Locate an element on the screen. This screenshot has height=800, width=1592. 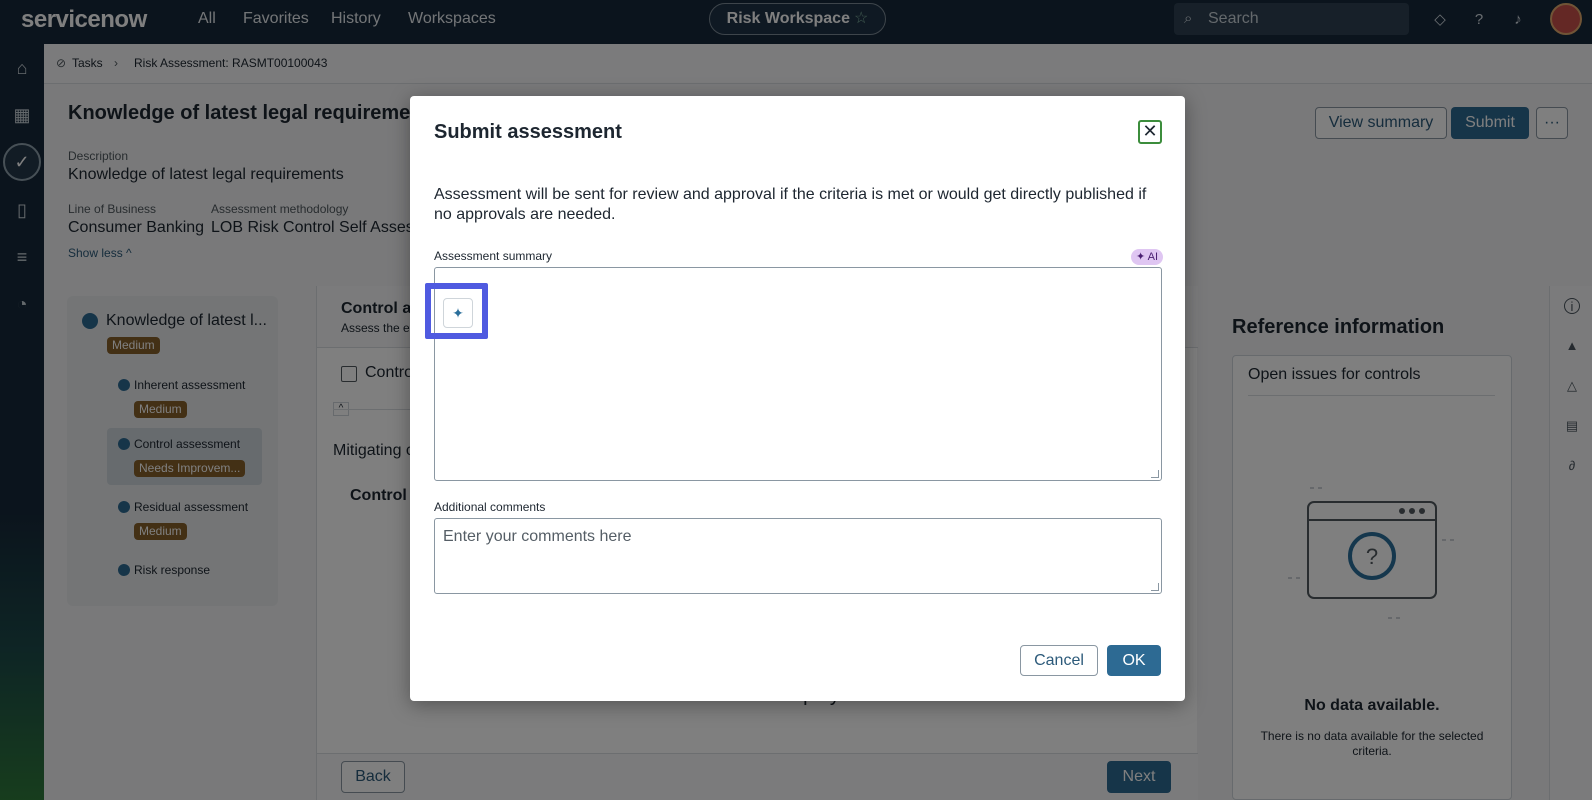
ai-generate-button: ✦ is located at coordinates (458, 313).